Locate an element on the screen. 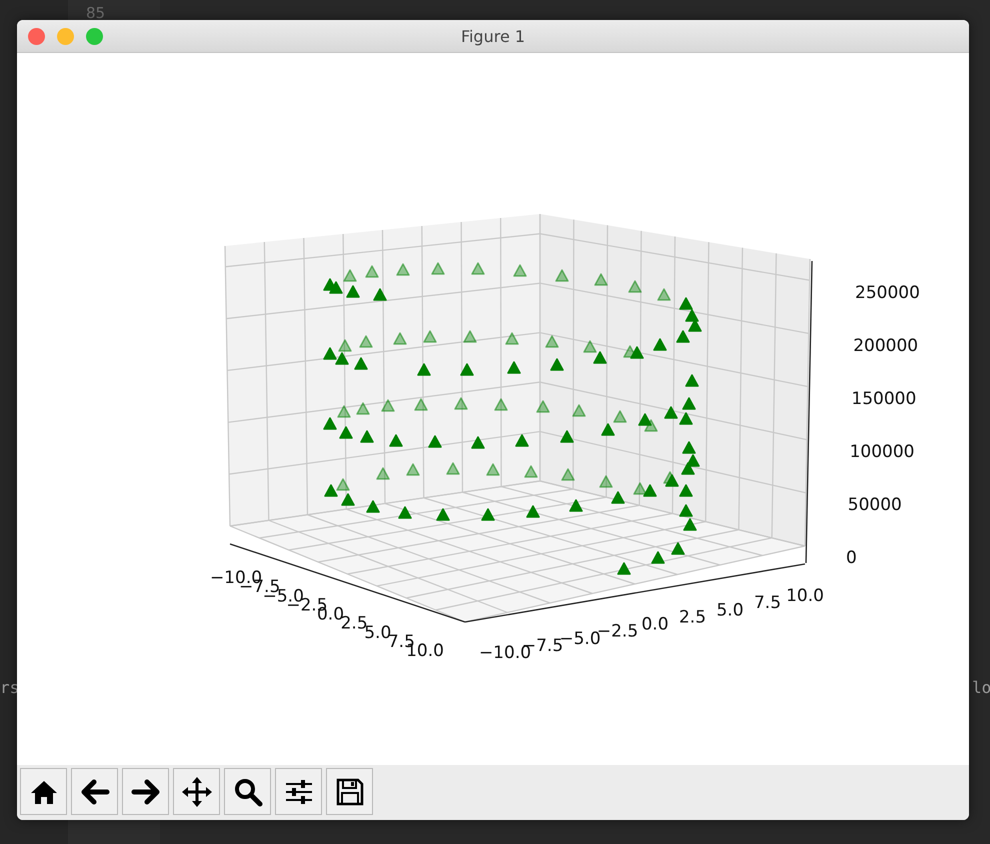  pan-button is located at coordinates (196, 791).